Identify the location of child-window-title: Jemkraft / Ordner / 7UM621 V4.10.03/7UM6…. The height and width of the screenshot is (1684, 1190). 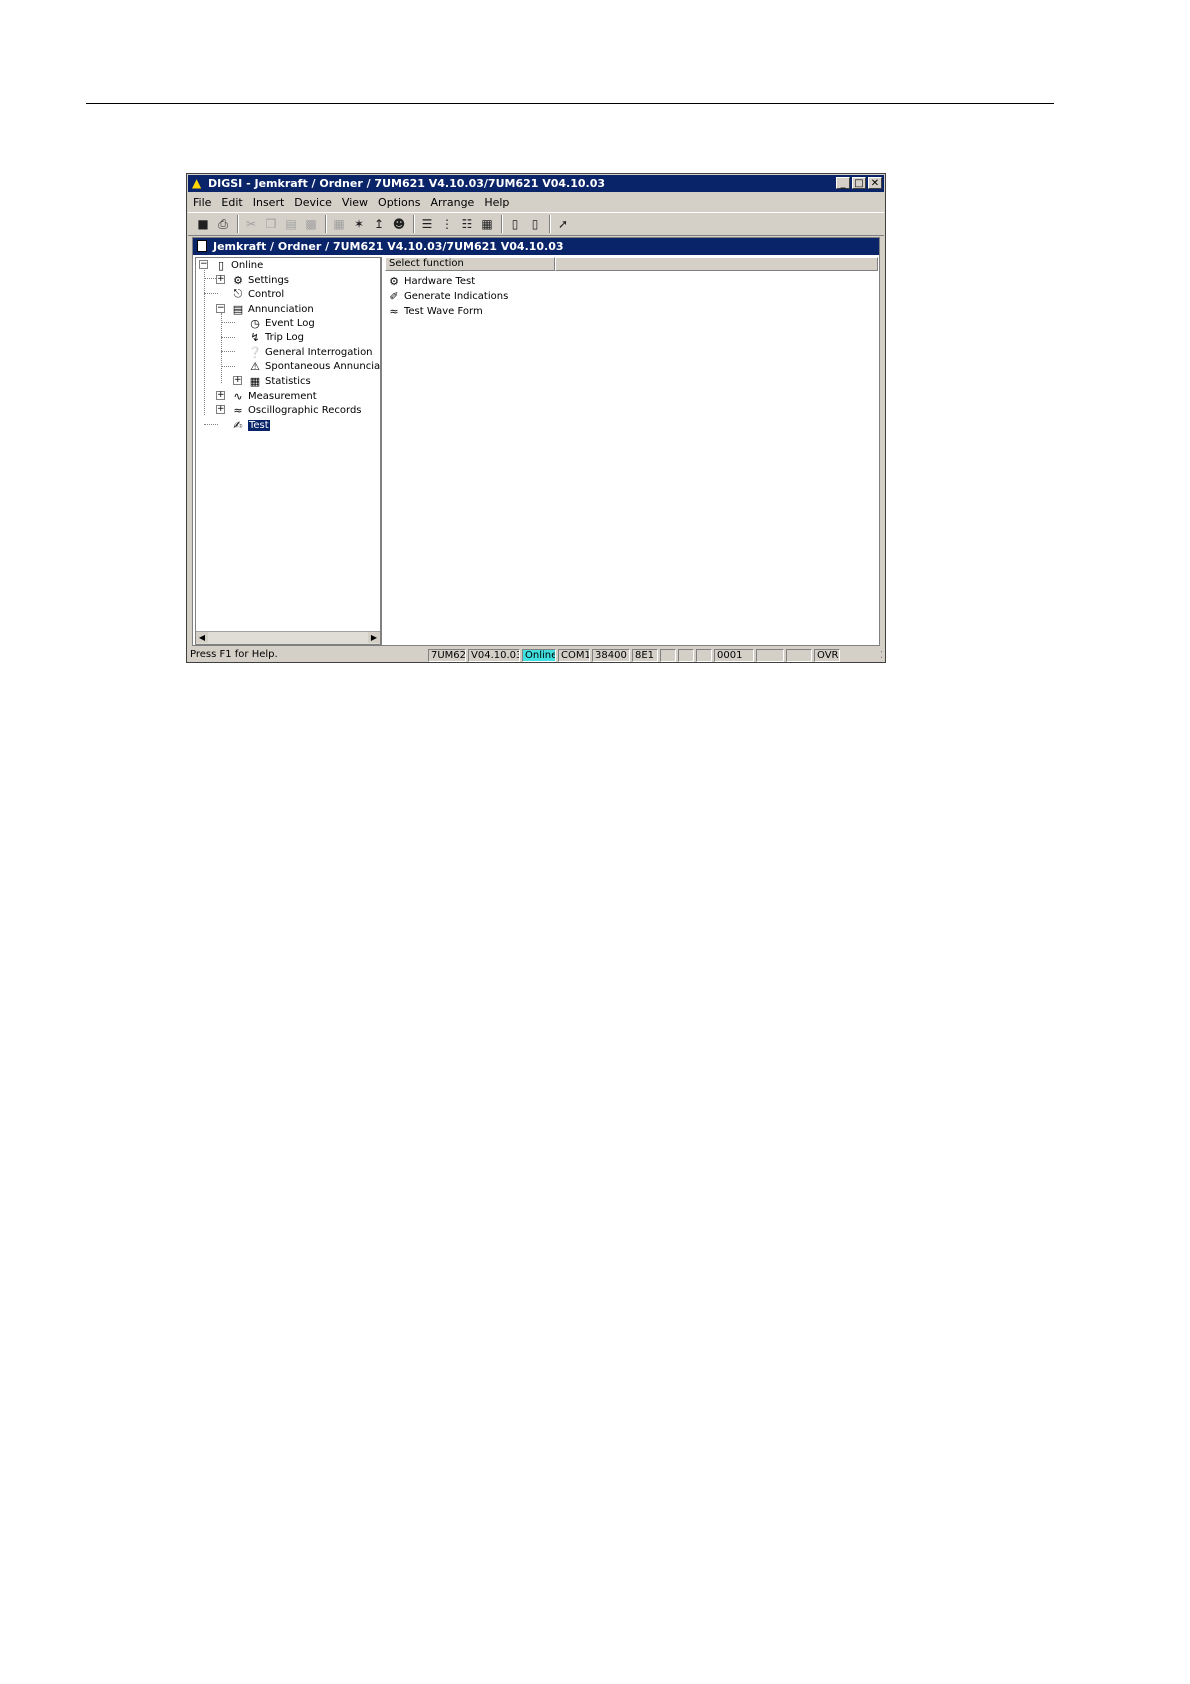
(388, 246).